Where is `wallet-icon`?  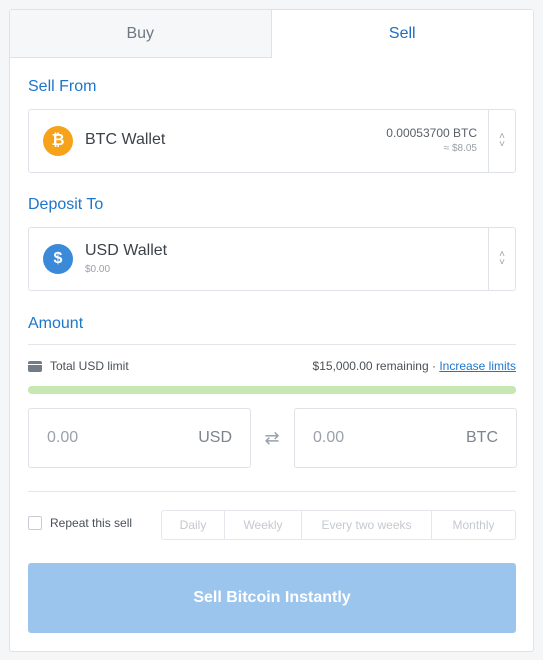
wallet-icon is located at coordinates (35, 366).